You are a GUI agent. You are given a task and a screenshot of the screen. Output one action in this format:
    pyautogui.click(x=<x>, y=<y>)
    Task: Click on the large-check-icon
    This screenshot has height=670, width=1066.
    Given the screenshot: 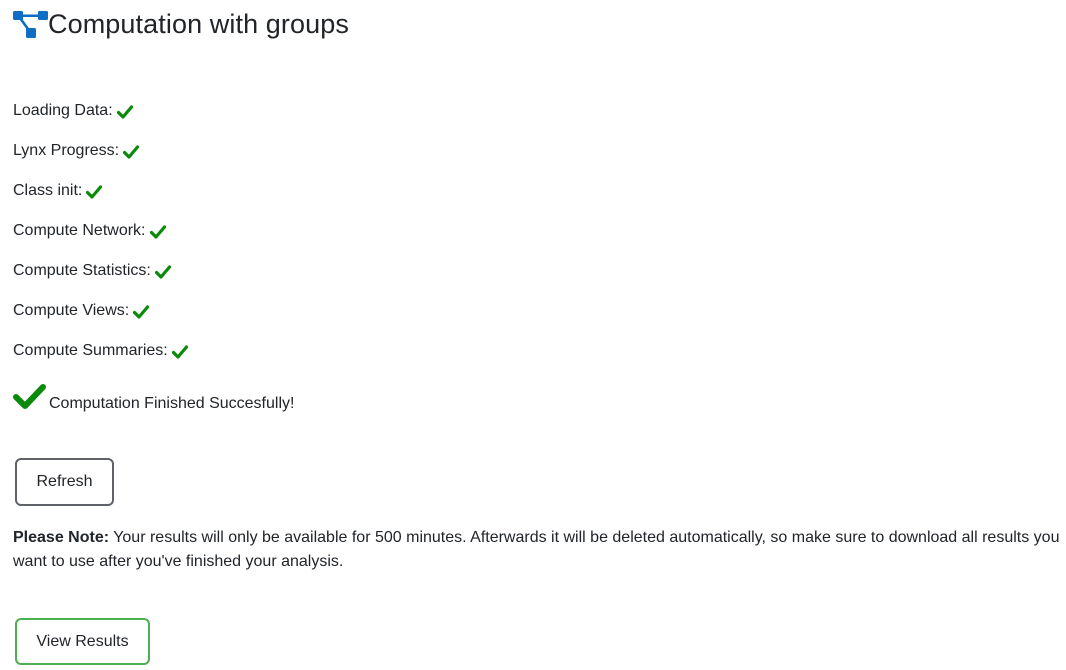 What is the action you would take?
    pyautogui.click(x=29, y=397)
    